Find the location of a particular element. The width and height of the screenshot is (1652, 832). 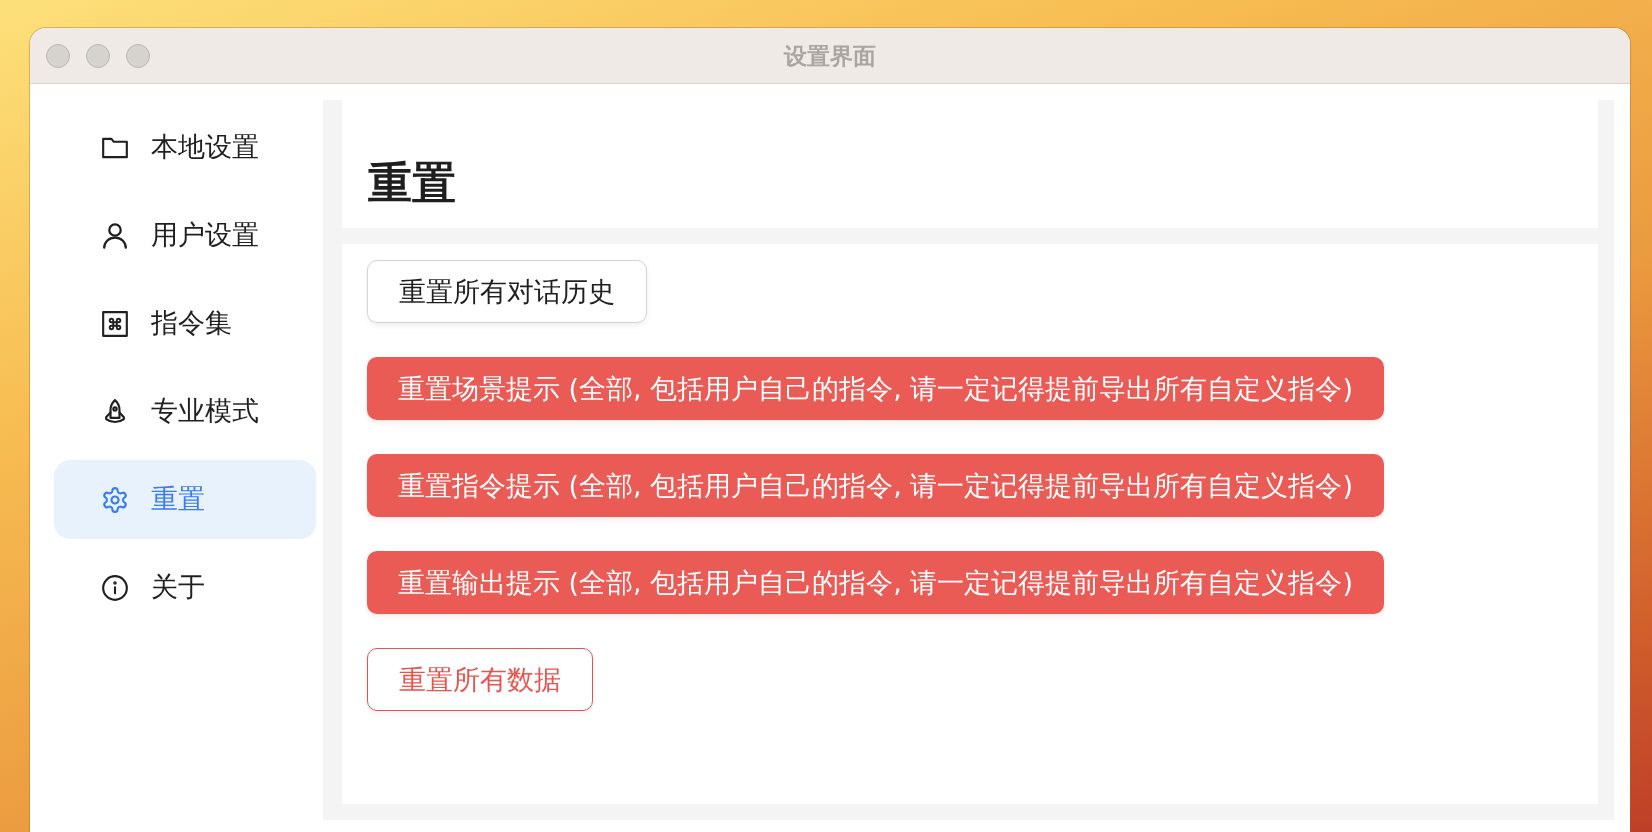

sidebar-item-label: 专业模式 is located at coordinates (205, 411).